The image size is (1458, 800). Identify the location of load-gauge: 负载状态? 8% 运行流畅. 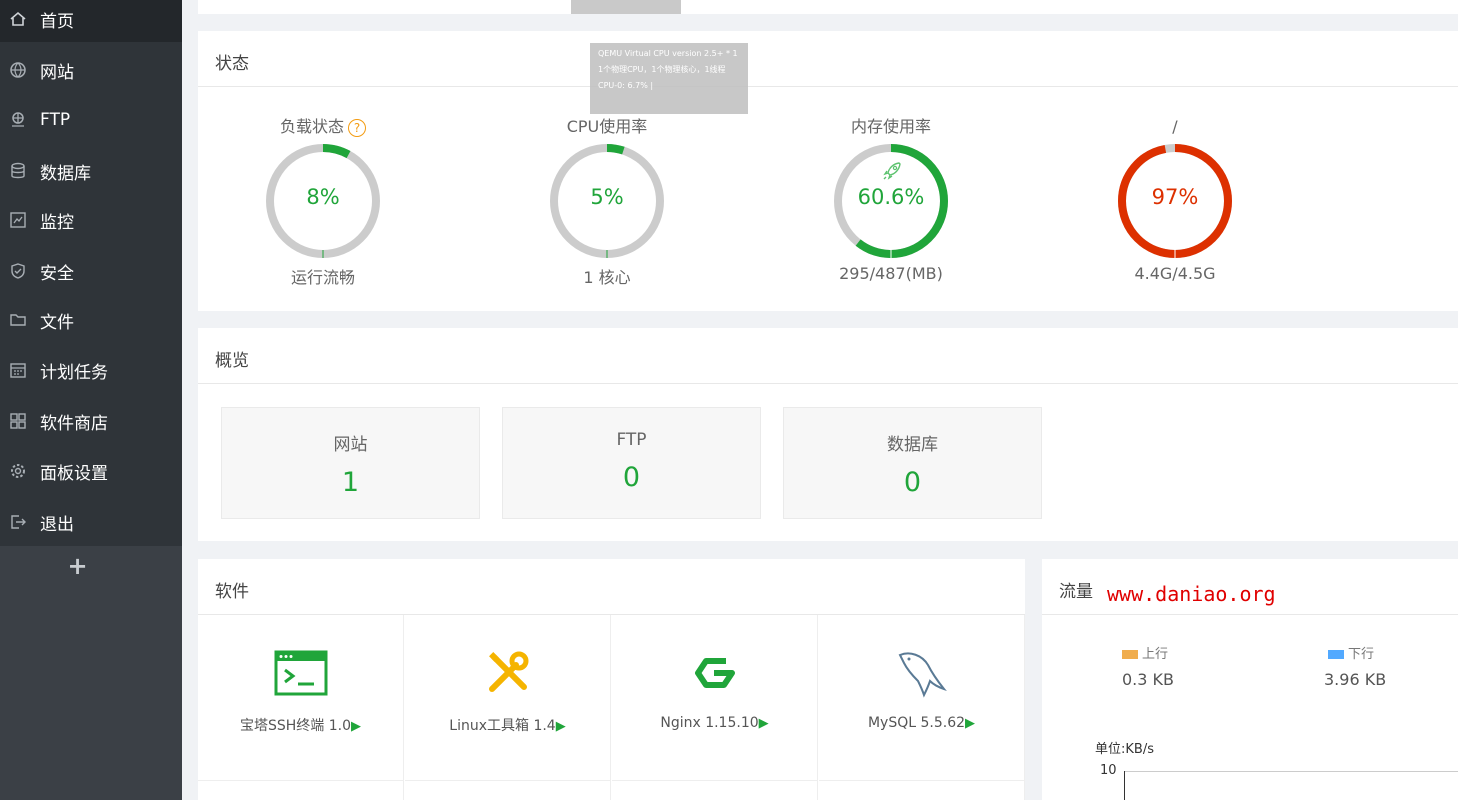
(323, 202).